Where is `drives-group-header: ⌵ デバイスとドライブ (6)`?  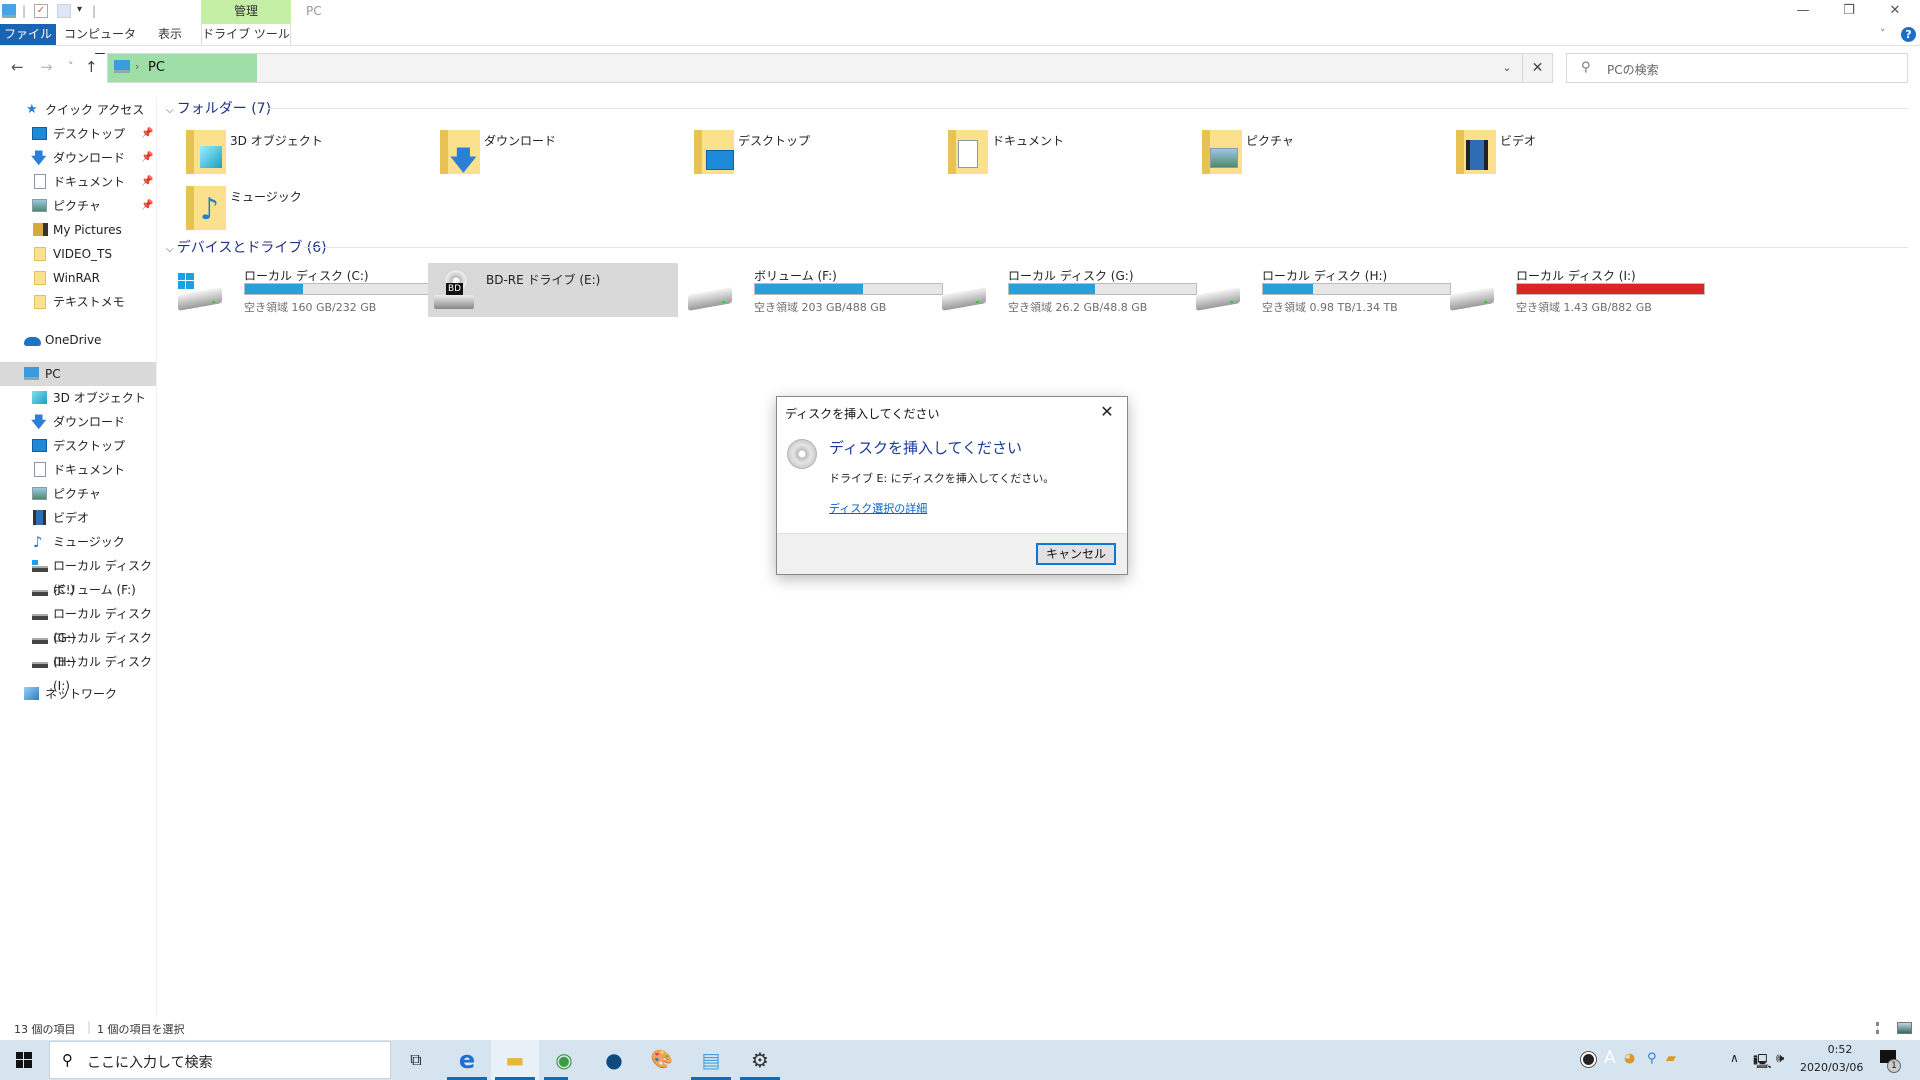
drives-group-header: ⌵ デバイスとドライブ (6) is located at coordinates (246, 247).